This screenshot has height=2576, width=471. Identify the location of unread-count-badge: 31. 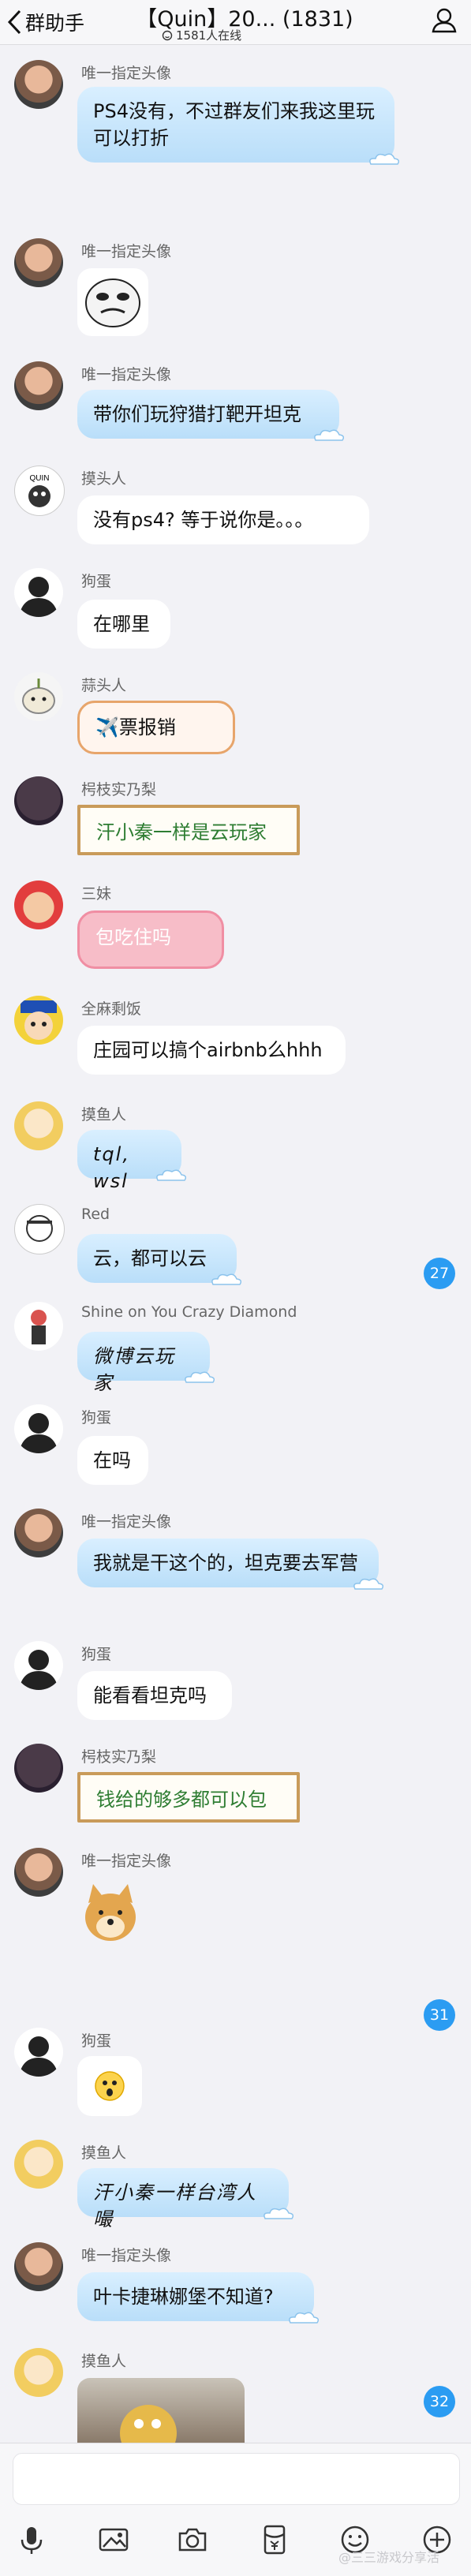
(439, 2015).